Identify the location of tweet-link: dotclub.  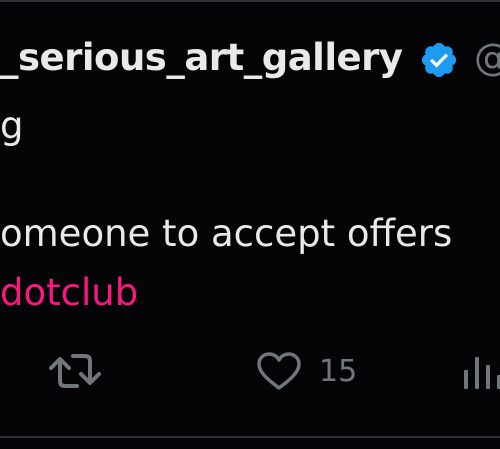
(69, 292).